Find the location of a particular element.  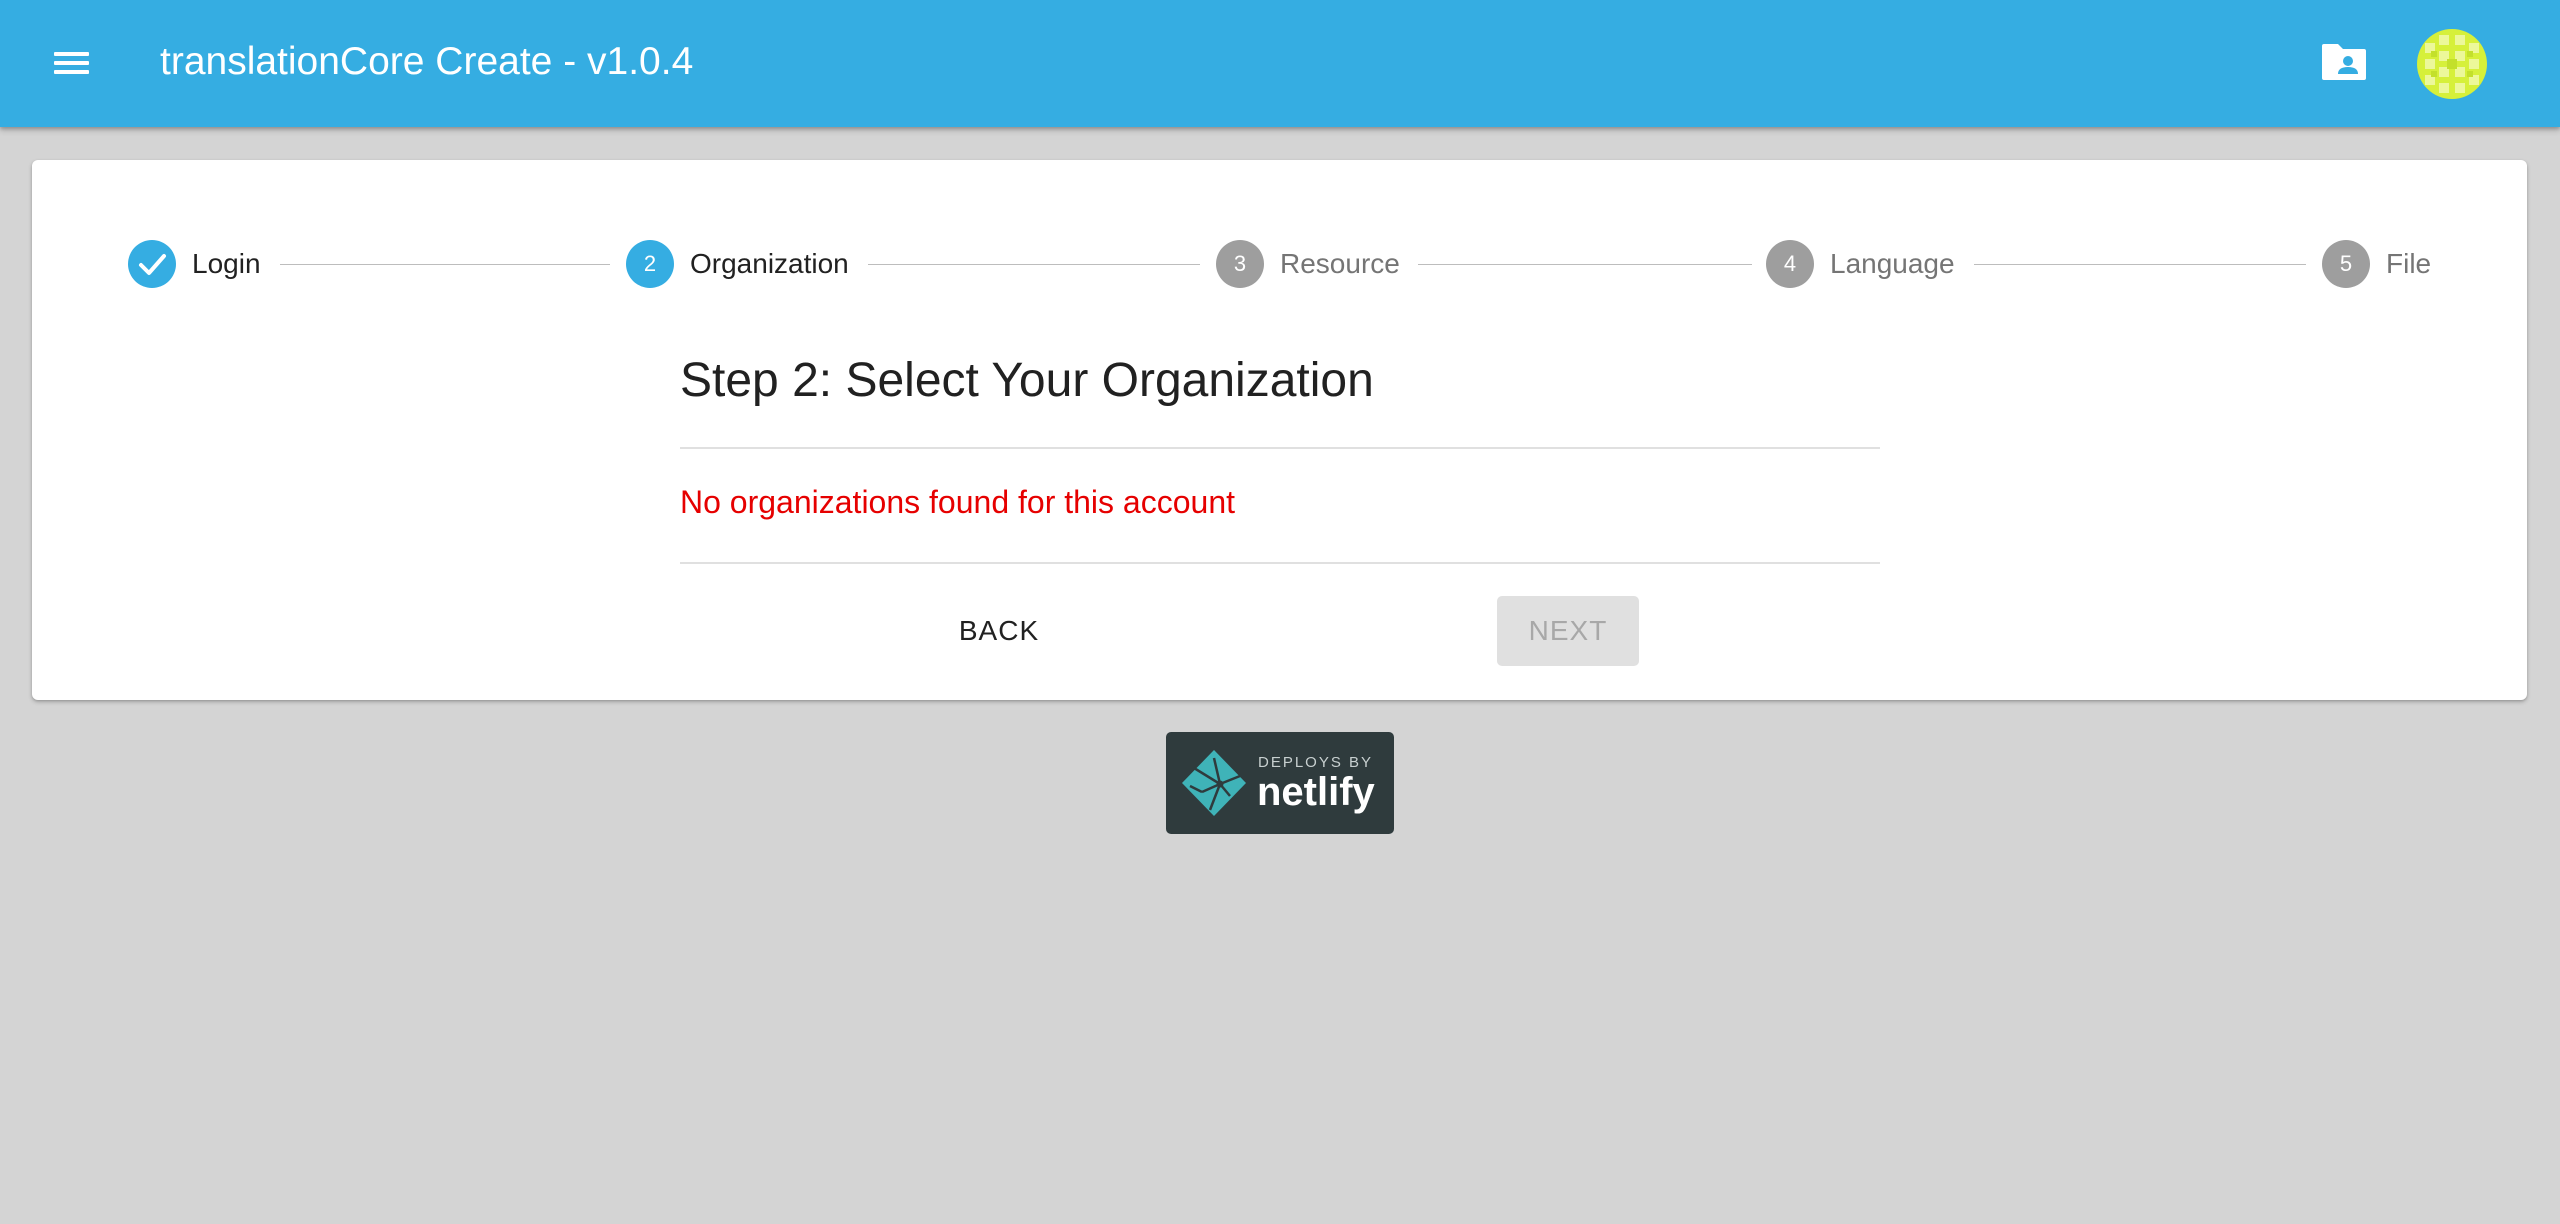

check-icon is located at coordinates (152, 264).